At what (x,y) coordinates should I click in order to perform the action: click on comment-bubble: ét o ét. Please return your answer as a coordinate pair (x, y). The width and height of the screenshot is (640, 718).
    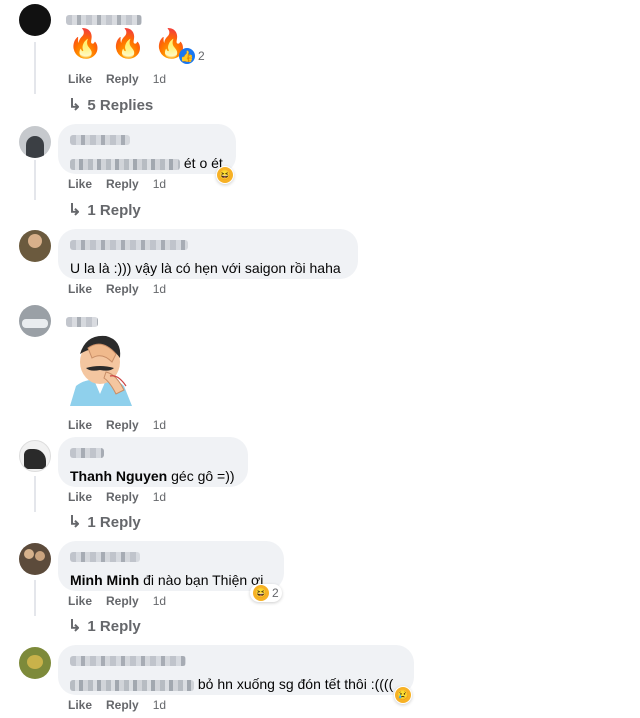
    Looking at the image, I should click on (147, 149).